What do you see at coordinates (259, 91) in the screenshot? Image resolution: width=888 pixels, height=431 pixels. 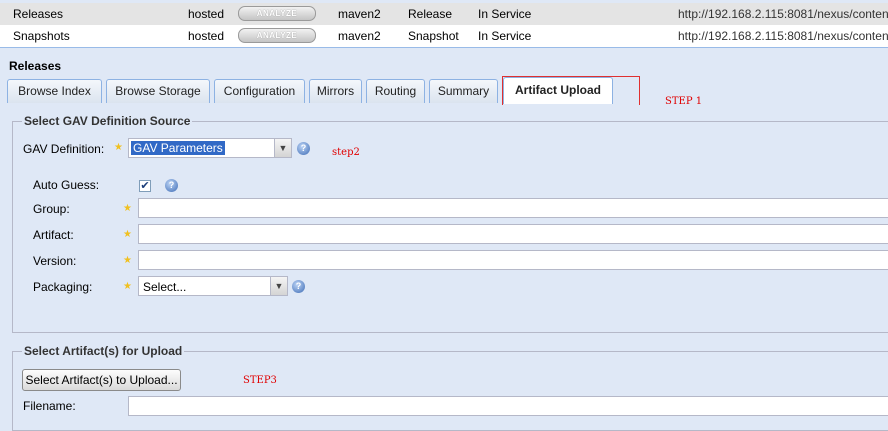 I see `tab-configuration: Configuration` at bounding box center [259, 91].